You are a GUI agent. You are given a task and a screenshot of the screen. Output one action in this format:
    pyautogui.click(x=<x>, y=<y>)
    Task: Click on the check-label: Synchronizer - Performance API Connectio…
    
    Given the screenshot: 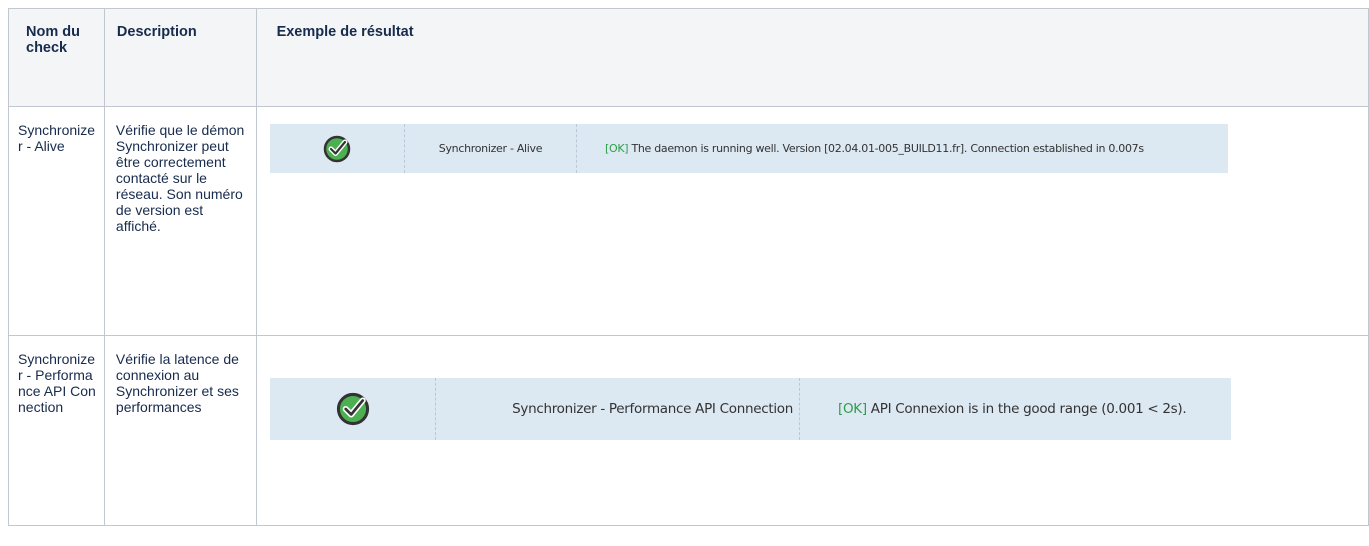 What is the action you would take?
    pyautogui.click(x=618, y=409)
    